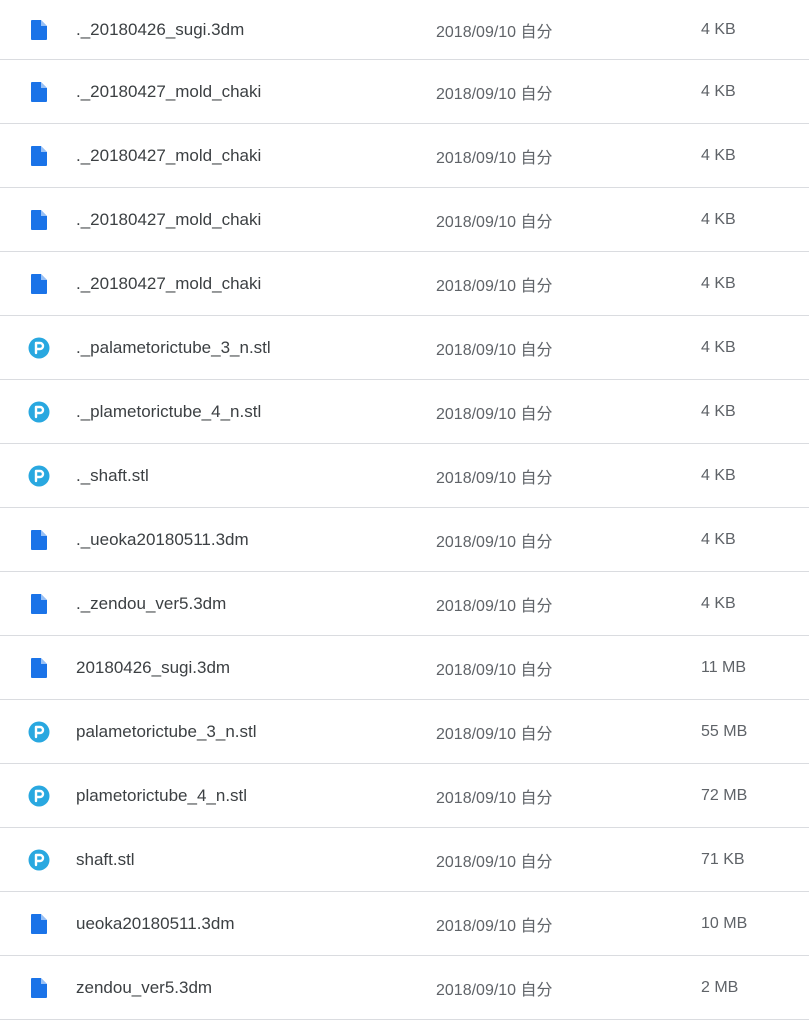  Describe the element at coordinates (404, 540) in the screenshot. I see `file-row: ._ueoka20180511.3dm 2018/09/10 自分 4 KB` at that location.